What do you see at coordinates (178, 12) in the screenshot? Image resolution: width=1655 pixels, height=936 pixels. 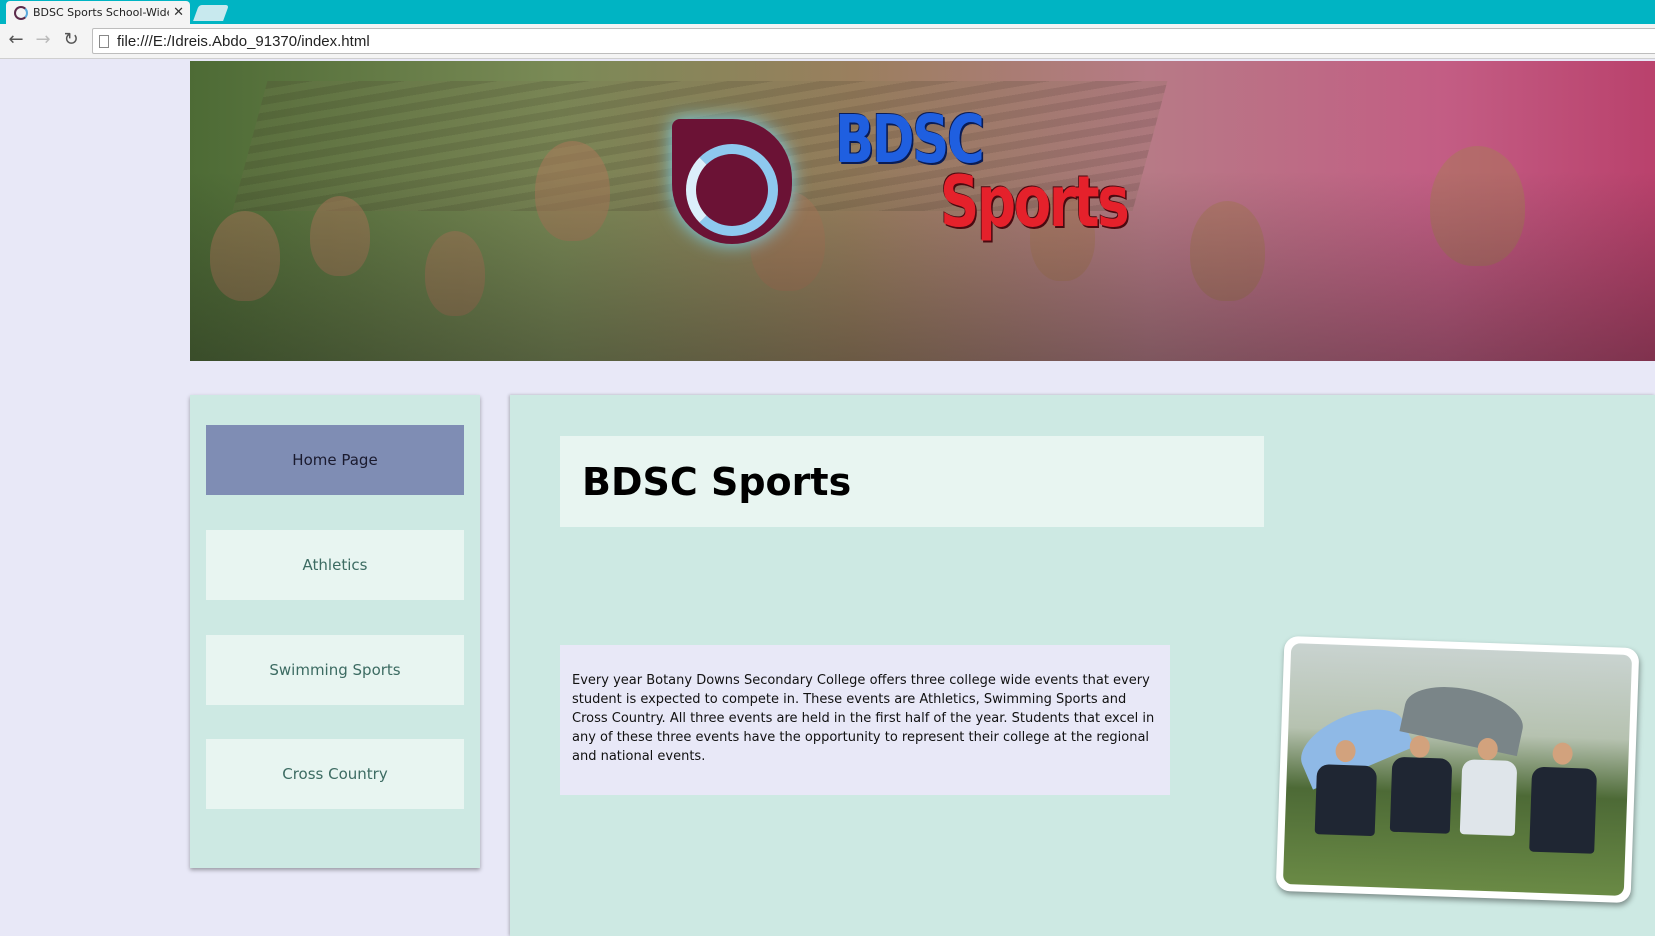 I see `close-tab-icon: ✕` at bounding box center [178, 12].